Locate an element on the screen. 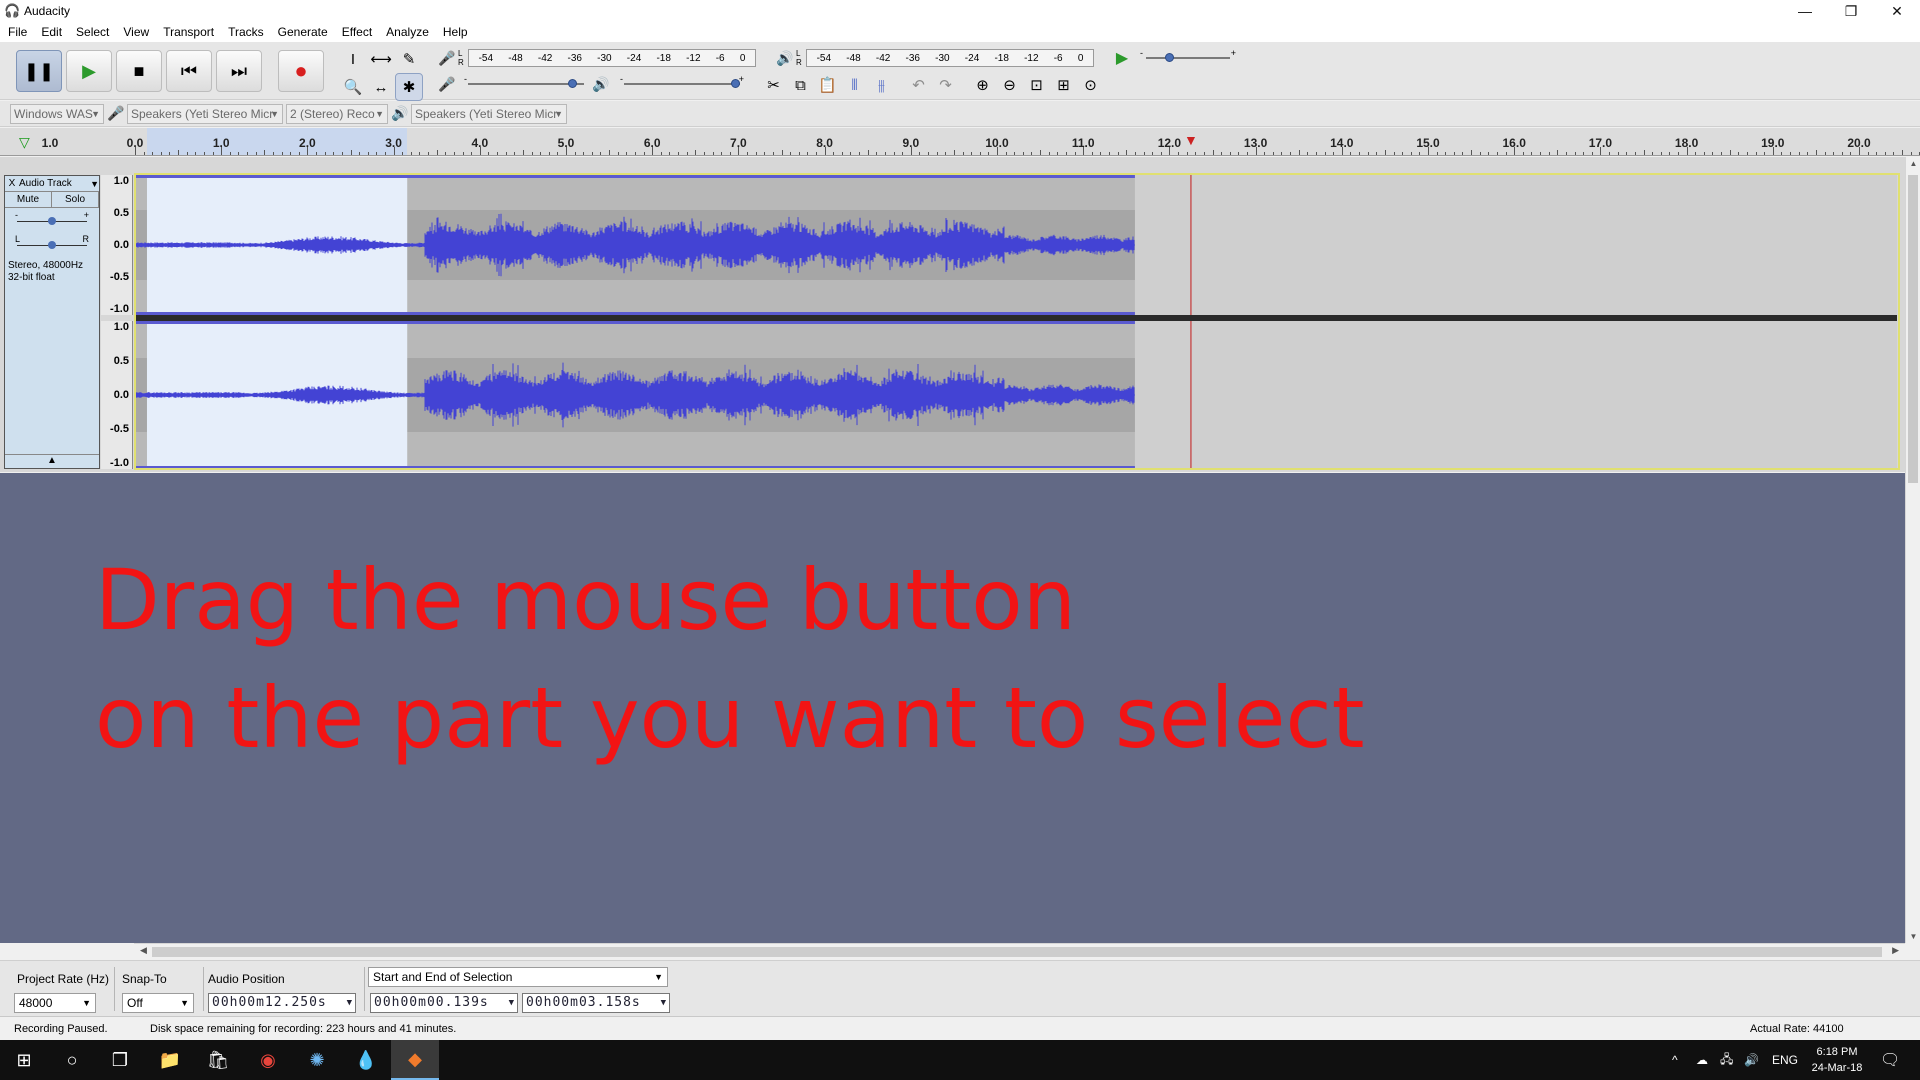 This screenshot has height=1080, width=1920. playhead-marker-icon: ▼ is located at coordinates (1191, 140).